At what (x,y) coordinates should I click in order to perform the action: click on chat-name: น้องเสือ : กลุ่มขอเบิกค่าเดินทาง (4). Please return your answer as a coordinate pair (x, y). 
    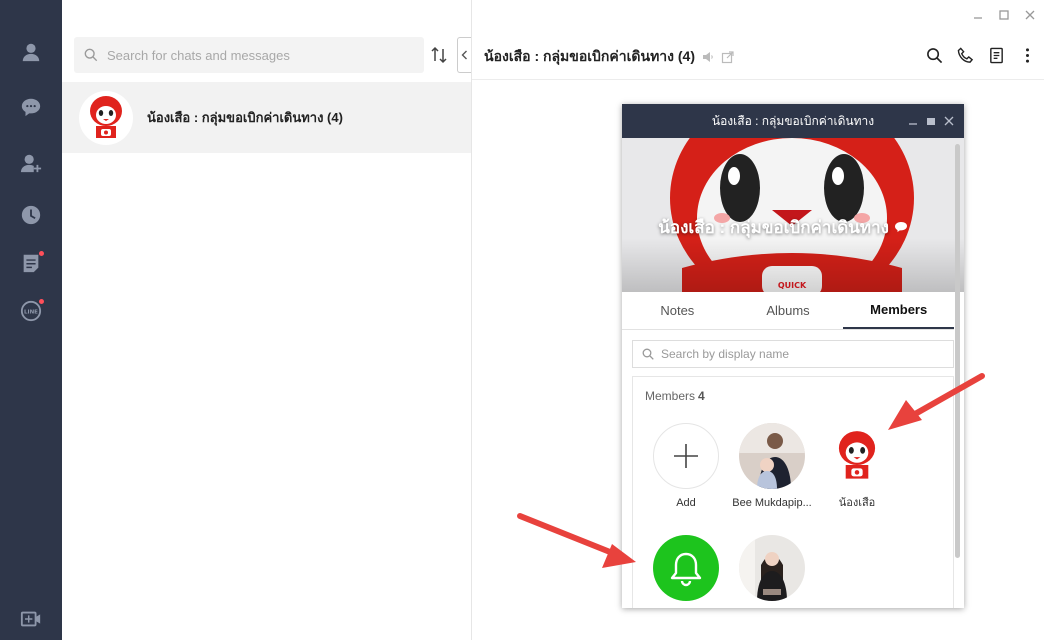
    Looking at the image, I should click on (245, 117).